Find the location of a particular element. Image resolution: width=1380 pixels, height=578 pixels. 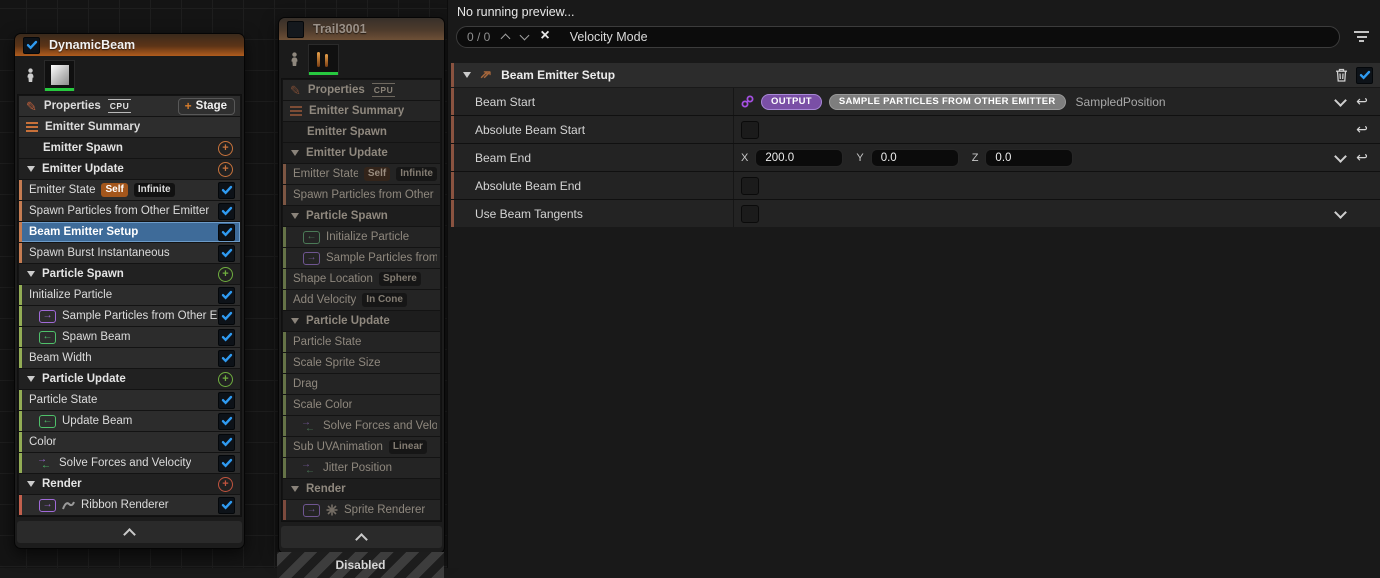

module-row: Color is located at coordinates (129, 442).